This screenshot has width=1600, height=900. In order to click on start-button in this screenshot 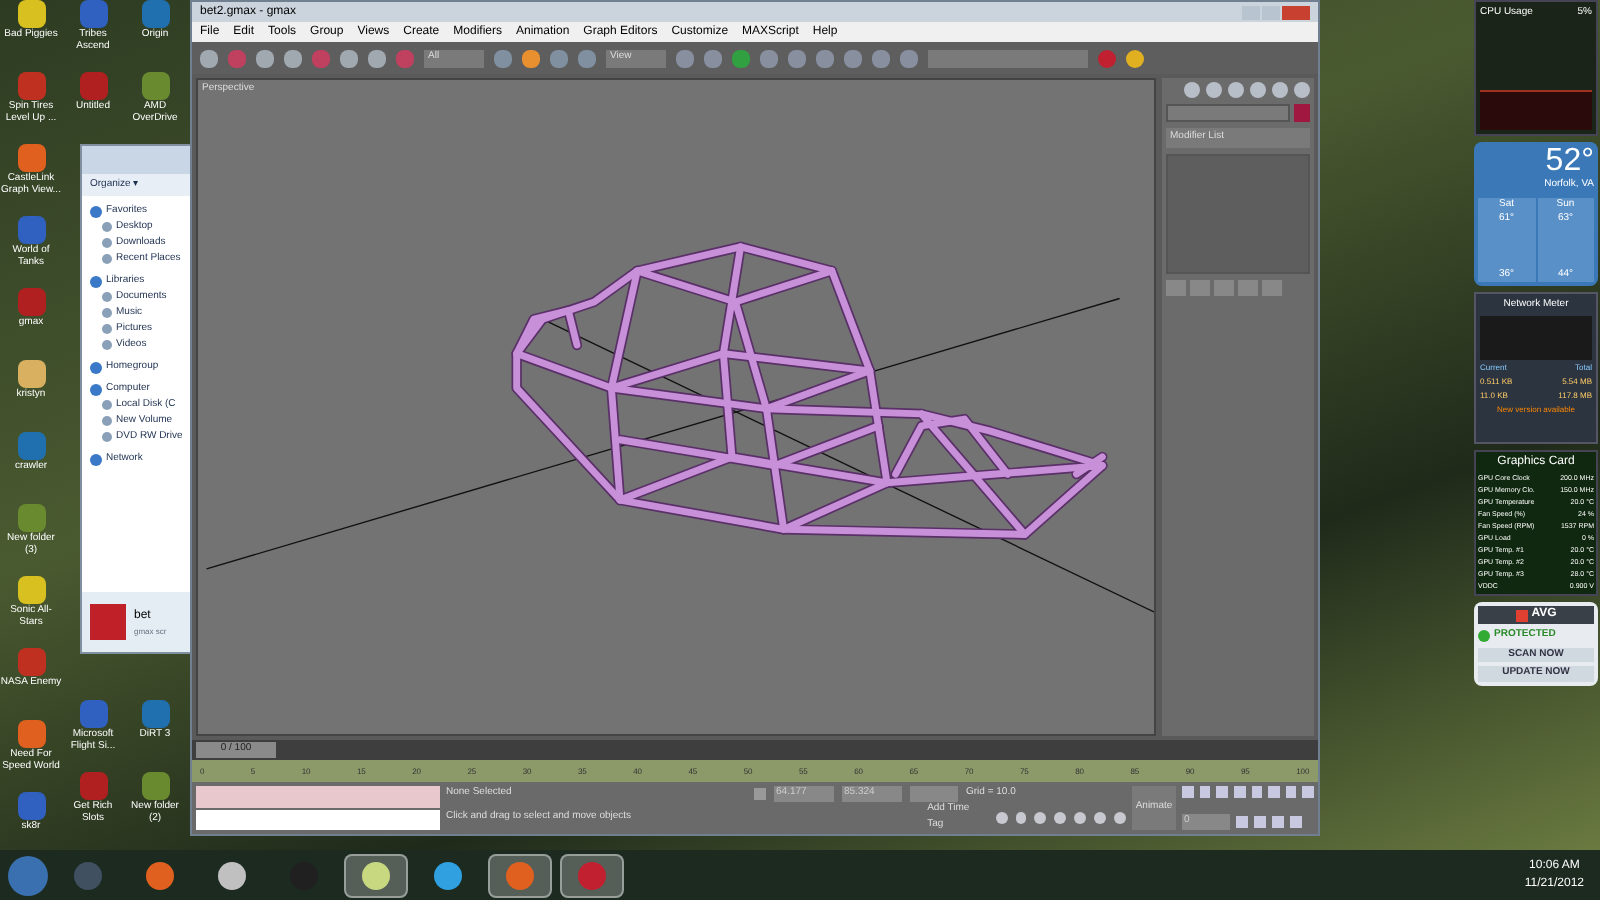, I will do `click(28, 875)`.